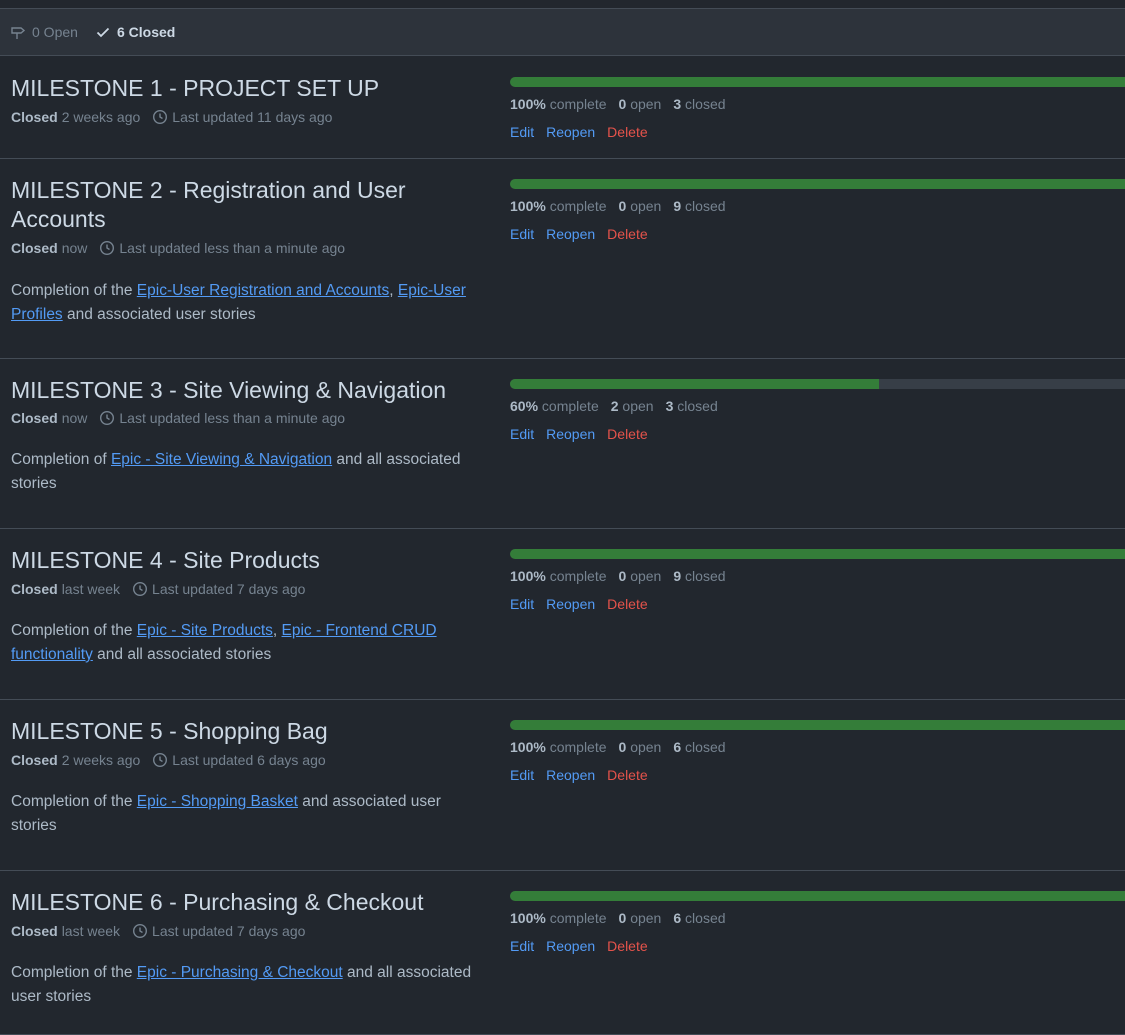  What do you see at coordinates (168, 760) in the screenshot?
I see `milestone-meta: Closed 2 weeks ago Last updated 6 days ago` at bounding box center [168, 760].